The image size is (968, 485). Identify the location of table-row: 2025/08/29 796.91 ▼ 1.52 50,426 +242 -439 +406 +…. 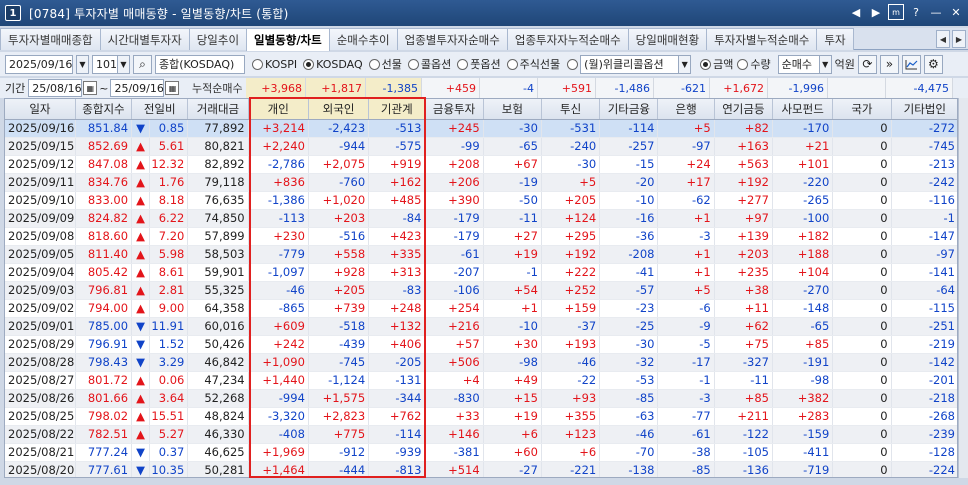
(481, 344).